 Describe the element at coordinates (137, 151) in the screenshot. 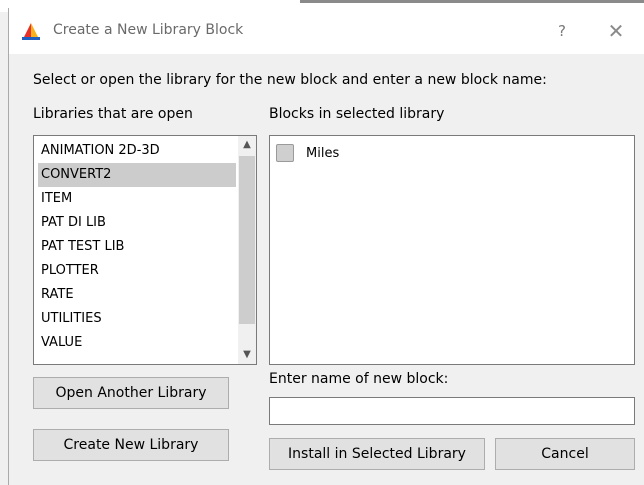

I see `library-item: ANIMATION 2D-3D` at that location.